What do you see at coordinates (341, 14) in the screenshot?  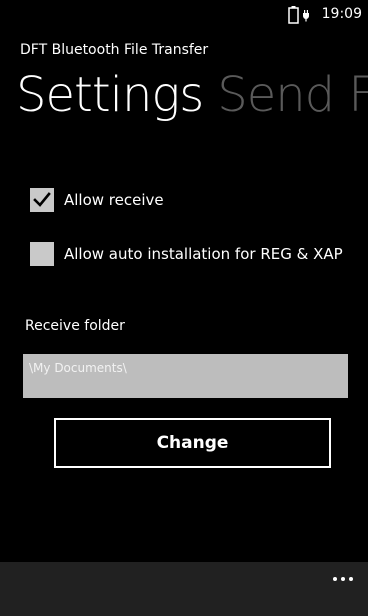 I see `status-time: 19:09` at bounding box center [341, 14].